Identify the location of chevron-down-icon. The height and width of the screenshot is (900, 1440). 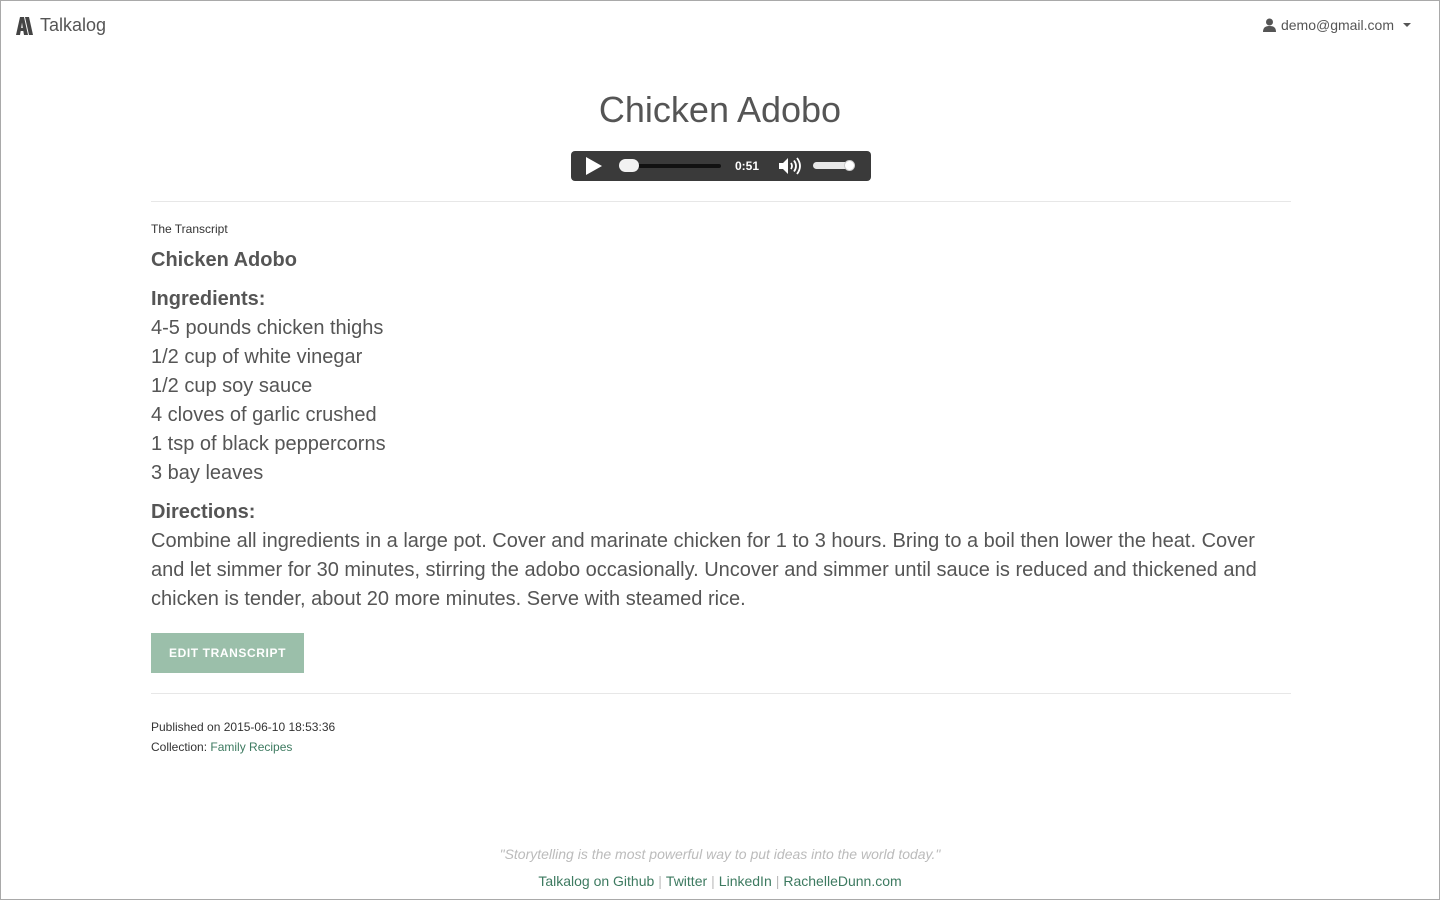
(1407, 25).